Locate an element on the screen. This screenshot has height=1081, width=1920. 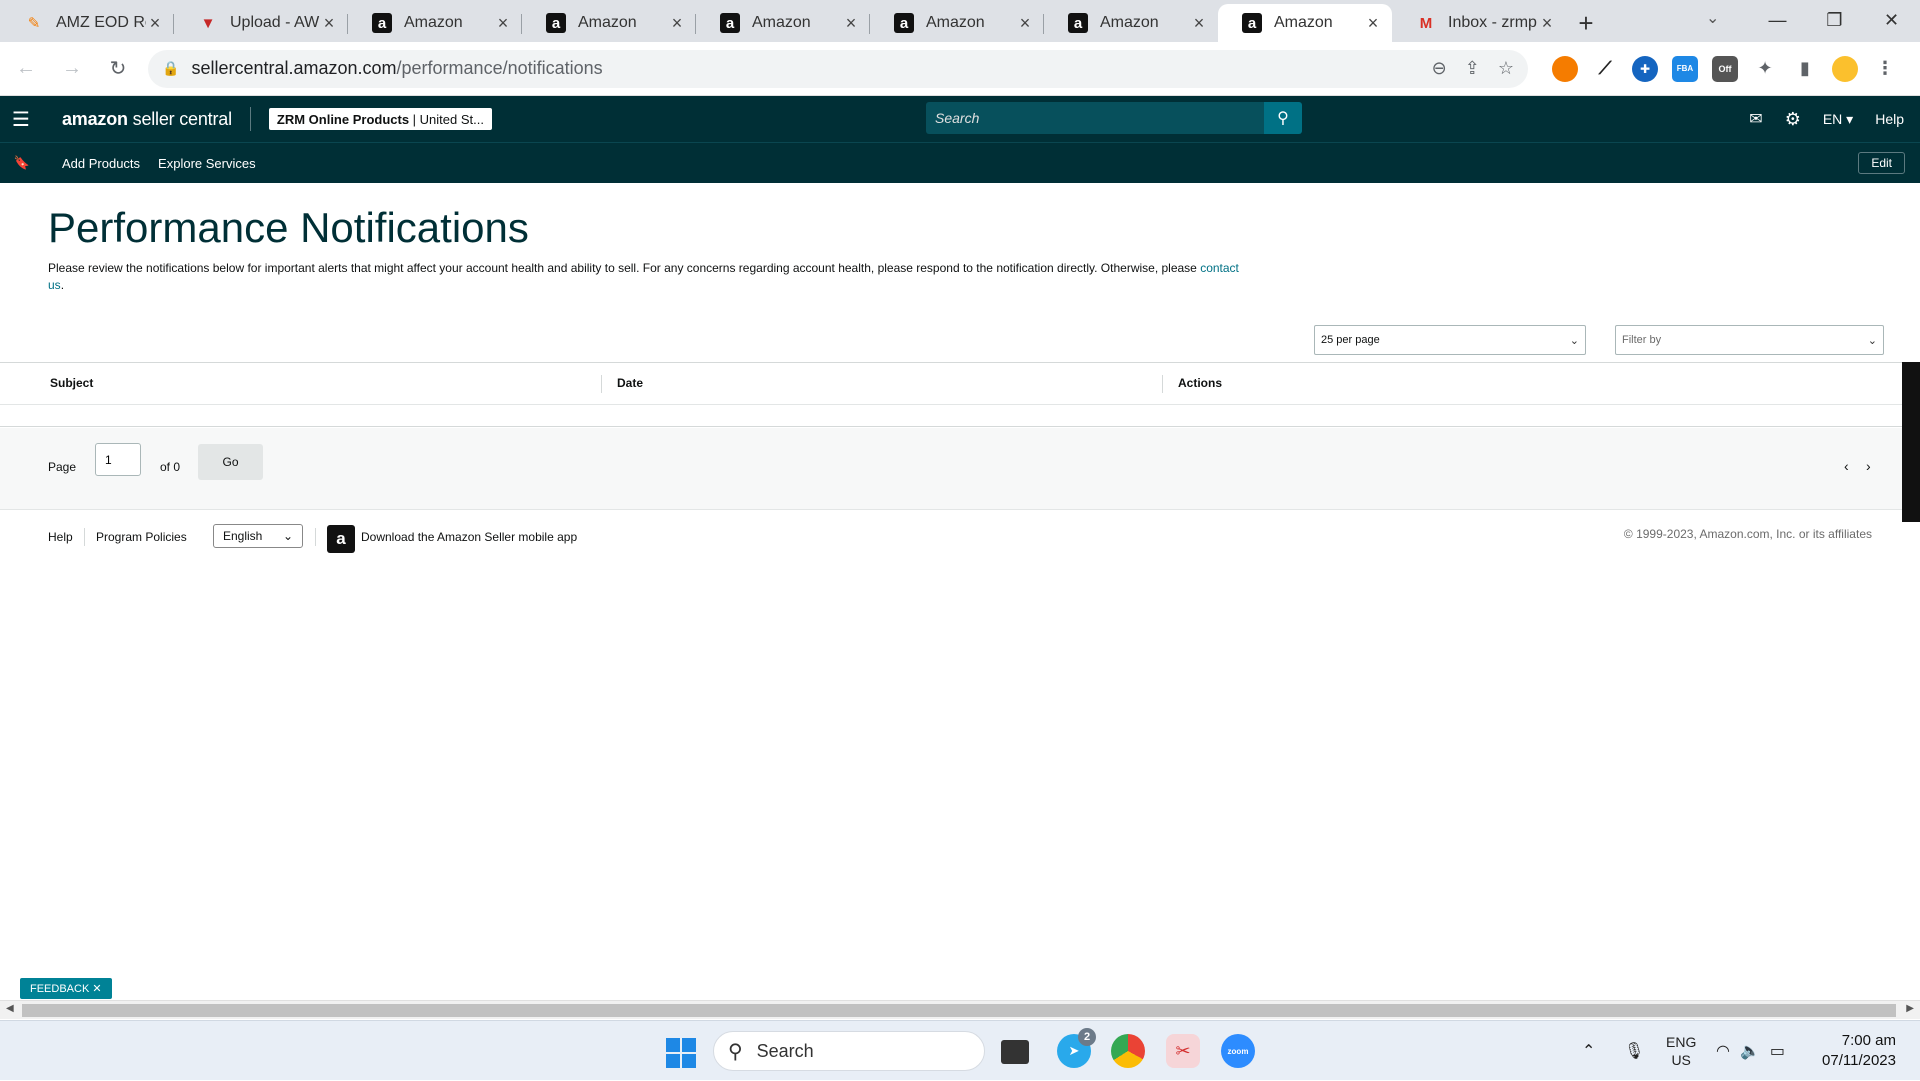
minimize-icon: — is located at coordinates (1777, 20).